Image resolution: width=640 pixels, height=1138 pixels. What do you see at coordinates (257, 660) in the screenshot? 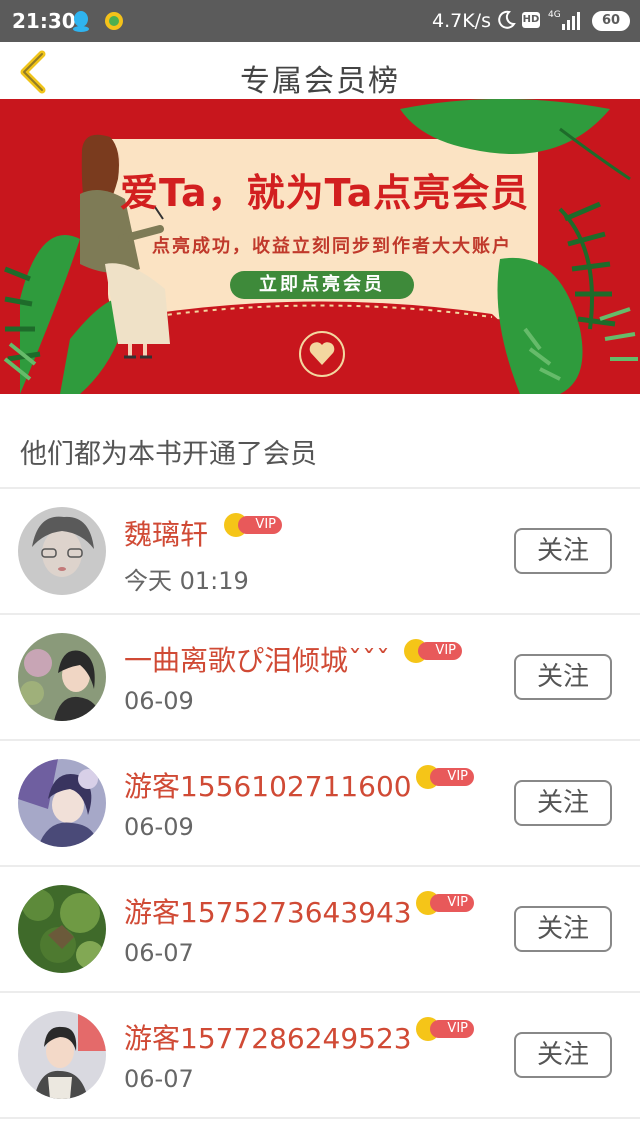
I see `member-name: 一曲离歌ぴ泪倾城ˇˇˇ` at bounding box center [257, 660].